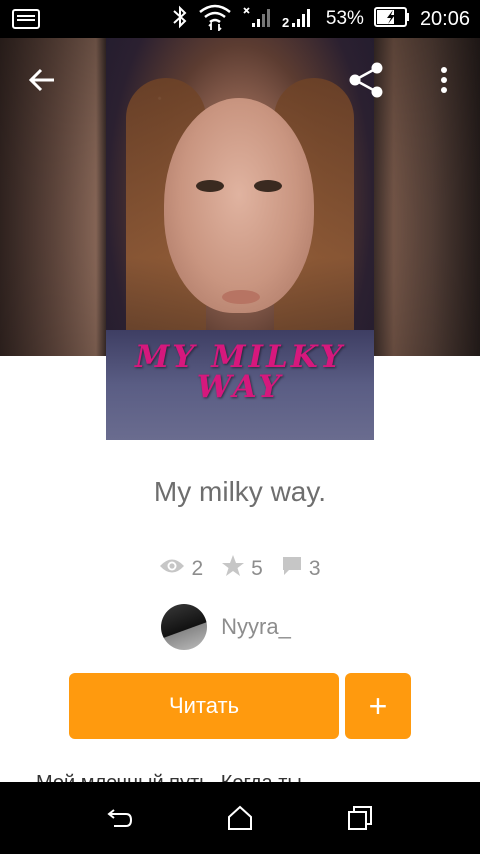  Describe the element at coordinates (240, 372) in the screenshot. I see `cover-title-text: MY MILKY WAY` at that location.